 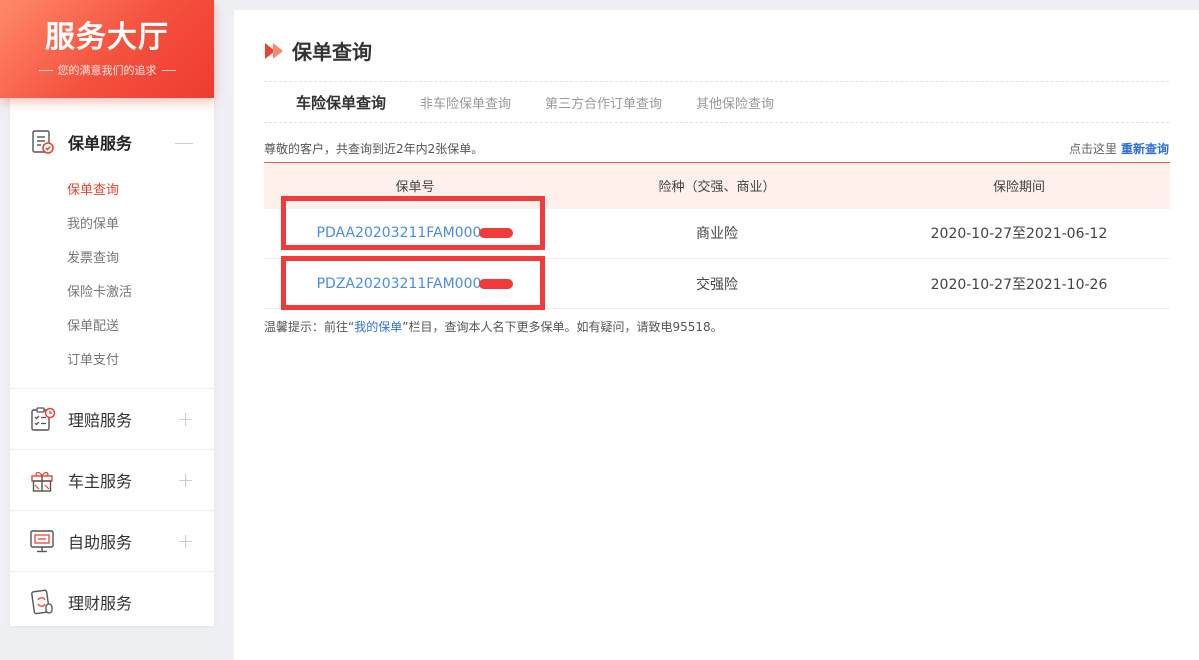 What do you see at coordinates (374, 148) in the screenshot?
I see `query-summary: 尊敬的客户，共查询到近2年内2张保单。` at bounding box center [374, 148].